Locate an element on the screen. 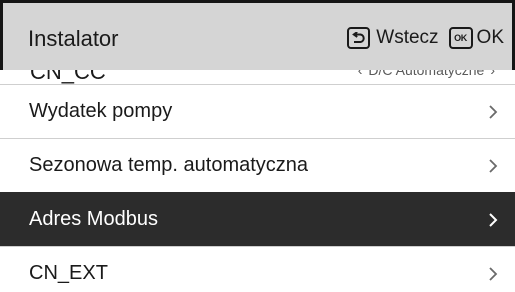 This screenshot has height=292, width=515. menu-item-value: ‹ D/C Automatyczne › is located at coordinates (426, 74).